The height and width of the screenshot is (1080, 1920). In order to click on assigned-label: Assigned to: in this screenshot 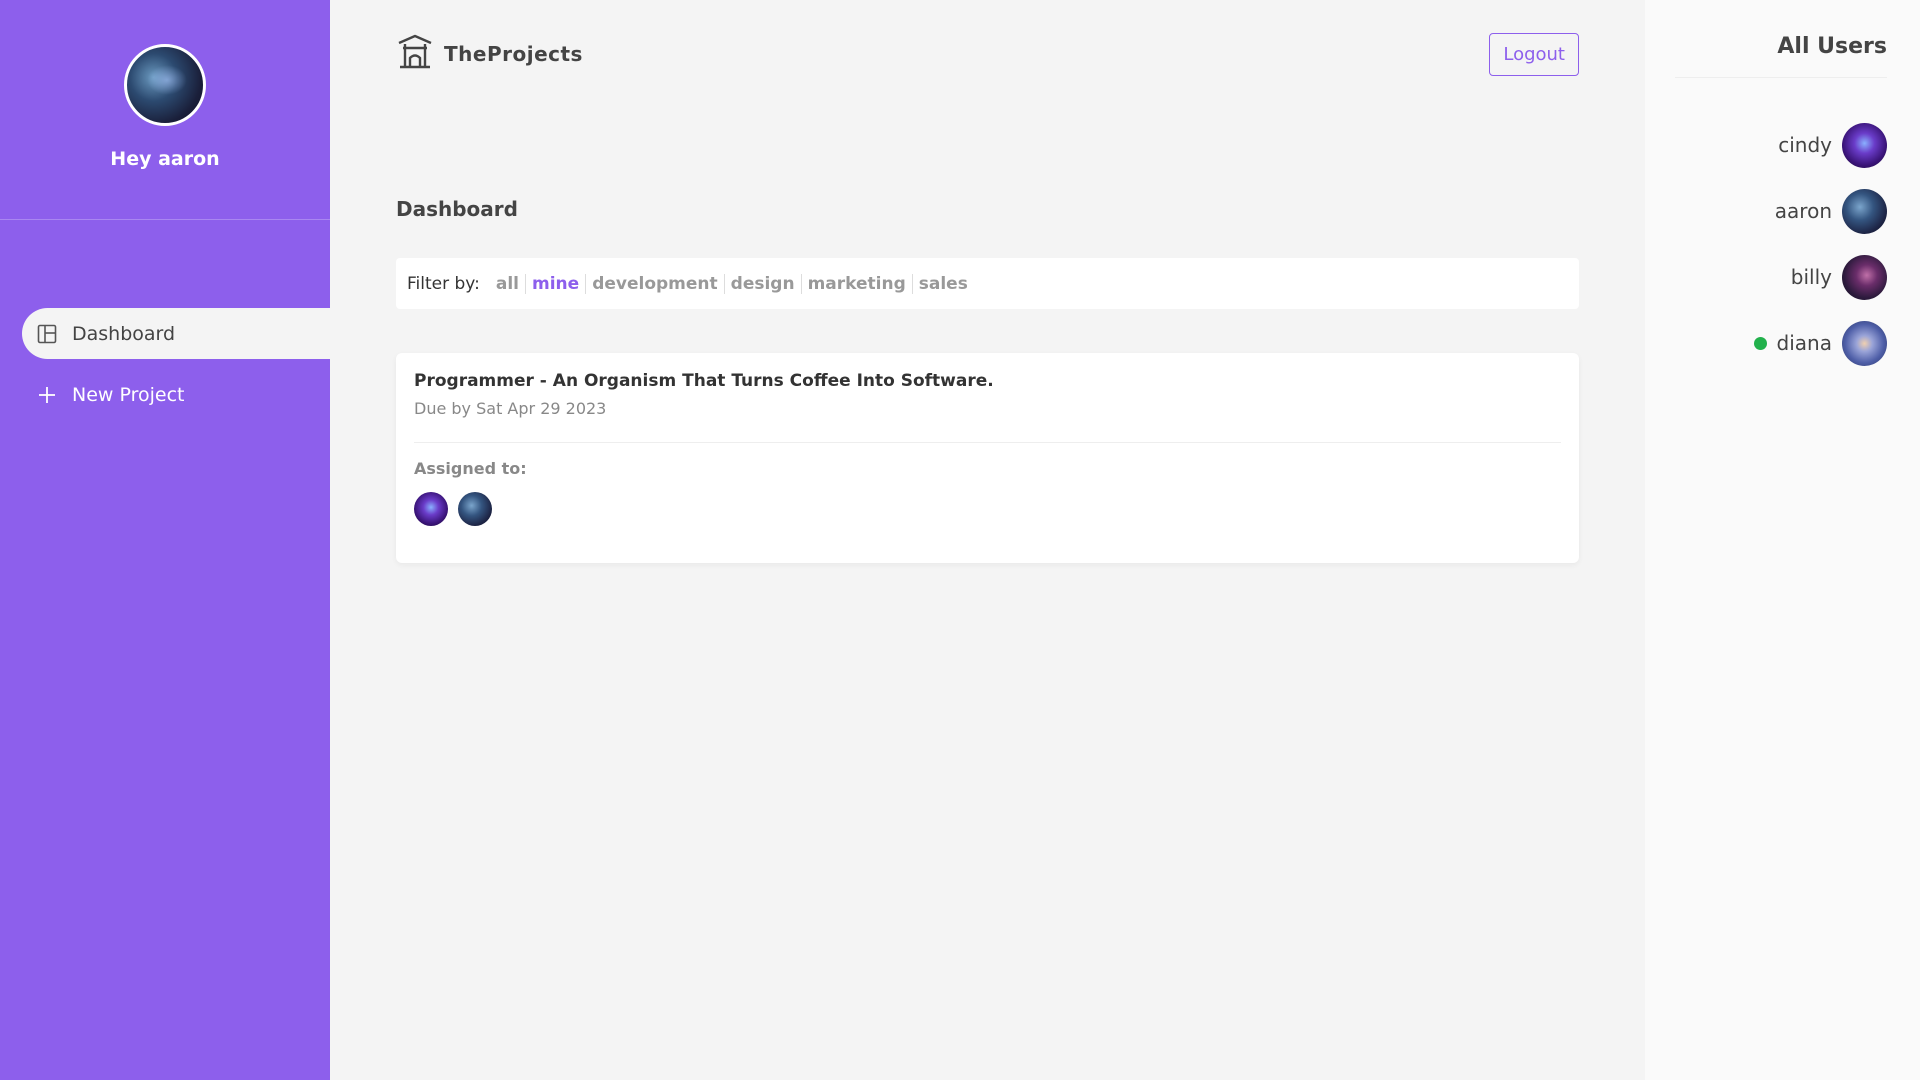, I will do `click(470, 468)`.